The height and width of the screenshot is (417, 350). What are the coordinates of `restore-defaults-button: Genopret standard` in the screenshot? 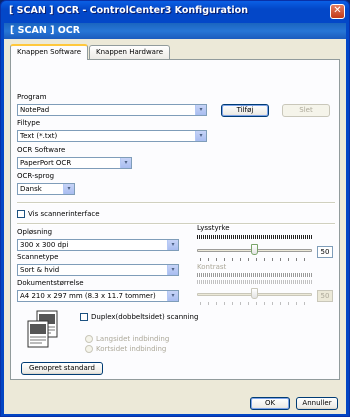 It's located at (62, 368).